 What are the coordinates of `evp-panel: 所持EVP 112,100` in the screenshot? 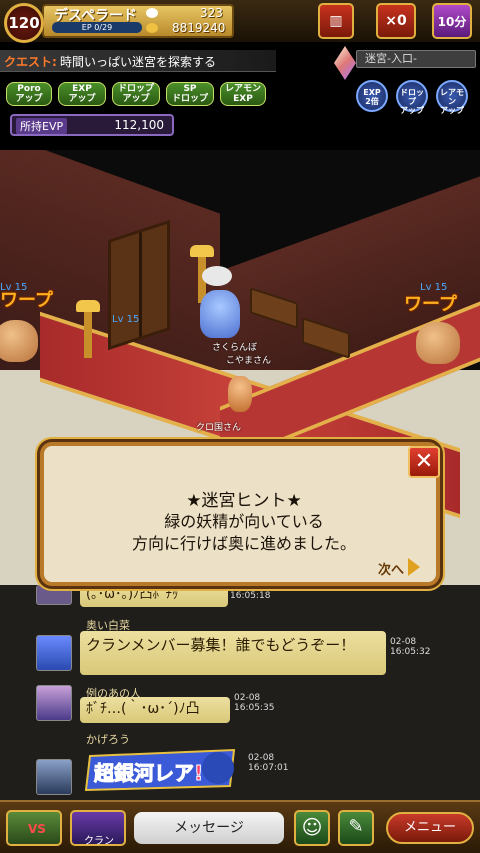 It's located at (92, 125).